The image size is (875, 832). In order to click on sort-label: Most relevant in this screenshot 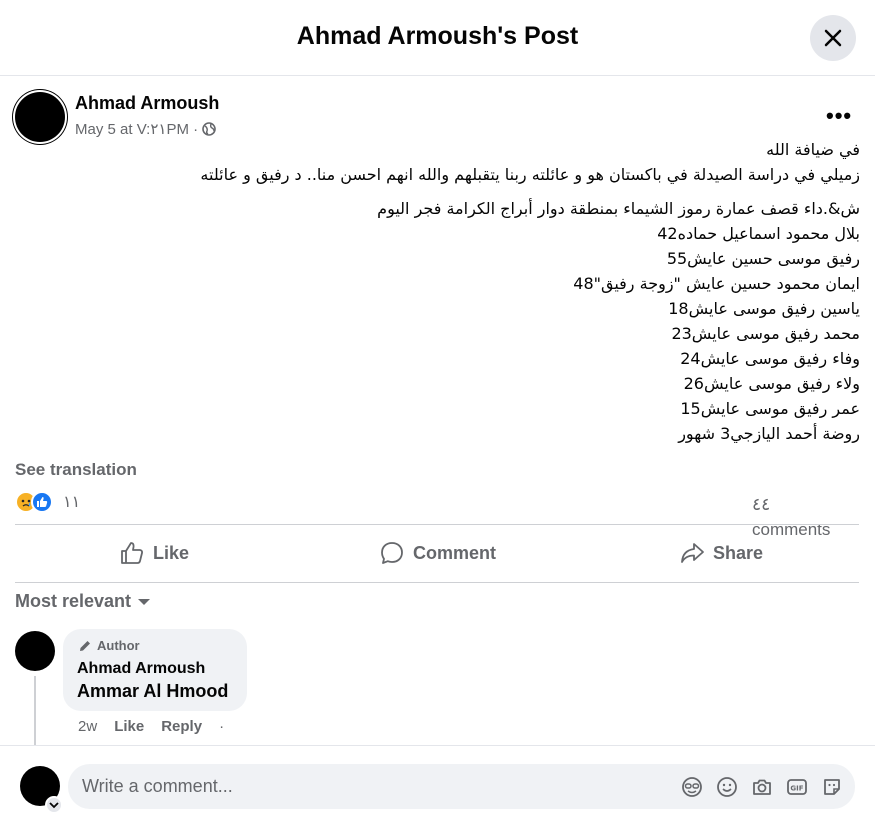, I will do `click(73, 601)`.